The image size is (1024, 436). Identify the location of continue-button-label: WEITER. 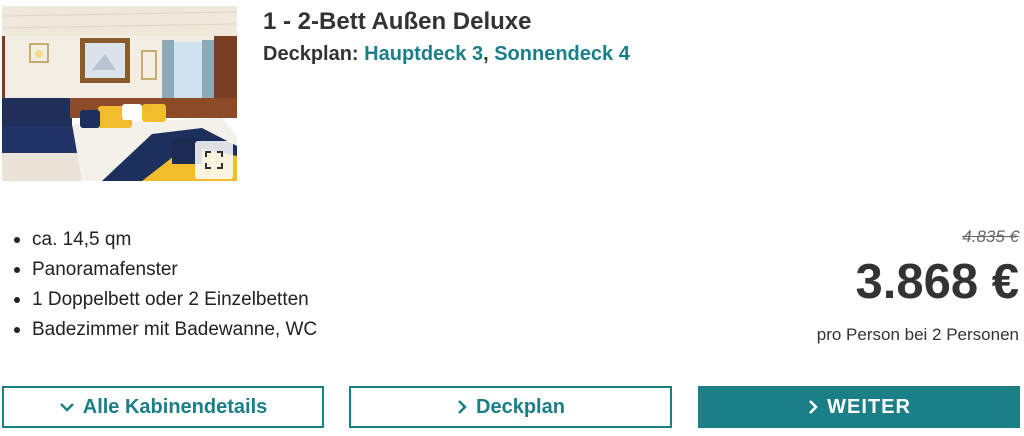
(869, 406).